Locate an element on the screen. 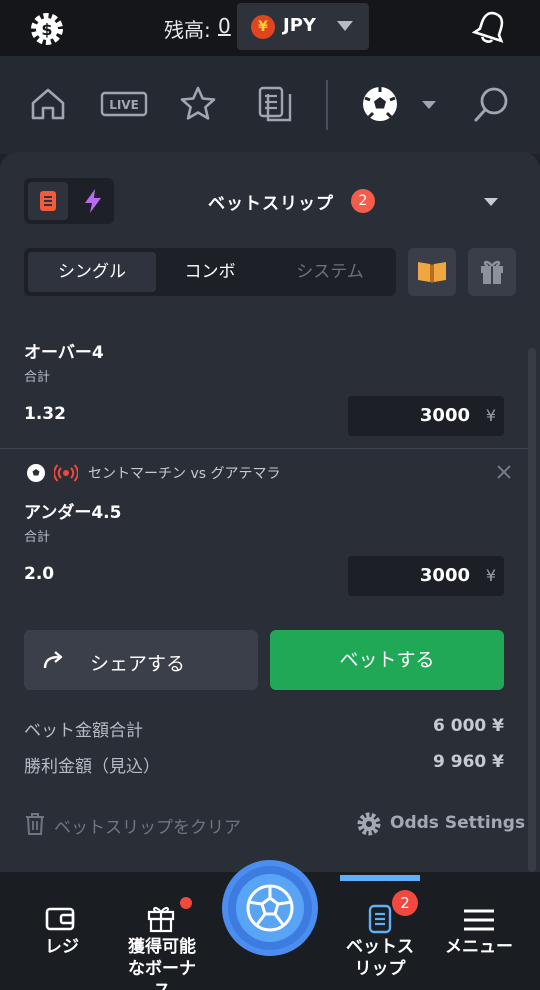 Image resolution: width=540 pixels, height=990 pixels. bet-slip-icon is located at coordinates (380, 919).